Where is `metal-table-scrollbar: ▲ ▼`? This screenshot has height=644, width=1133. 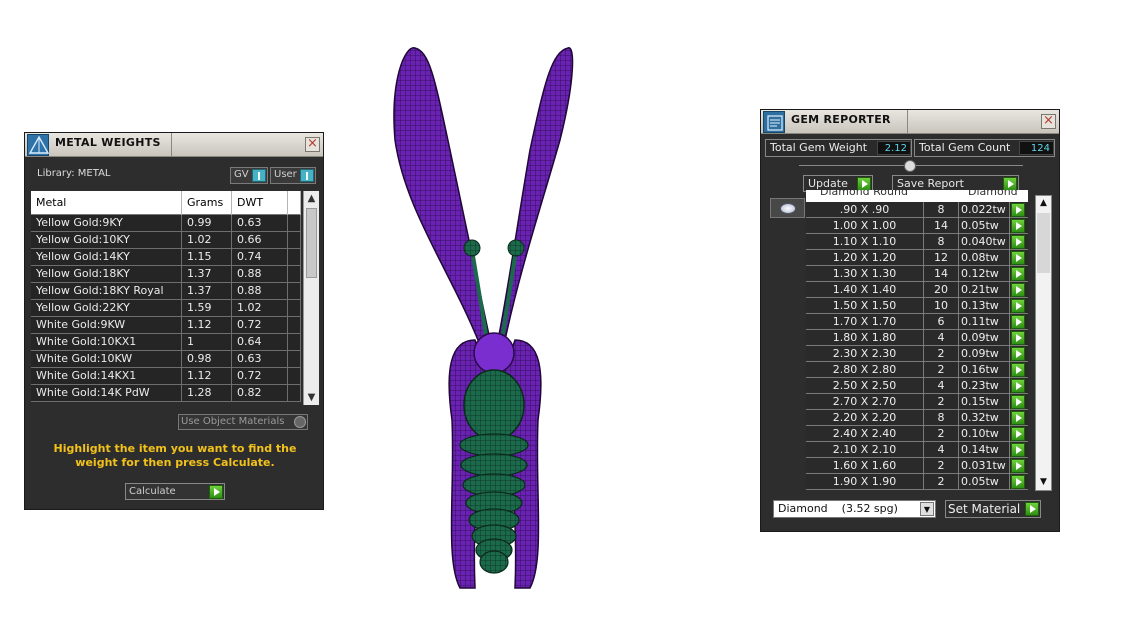 metal-table-scrollbar: ▲ ▼ is located at coordinates (311, 298).